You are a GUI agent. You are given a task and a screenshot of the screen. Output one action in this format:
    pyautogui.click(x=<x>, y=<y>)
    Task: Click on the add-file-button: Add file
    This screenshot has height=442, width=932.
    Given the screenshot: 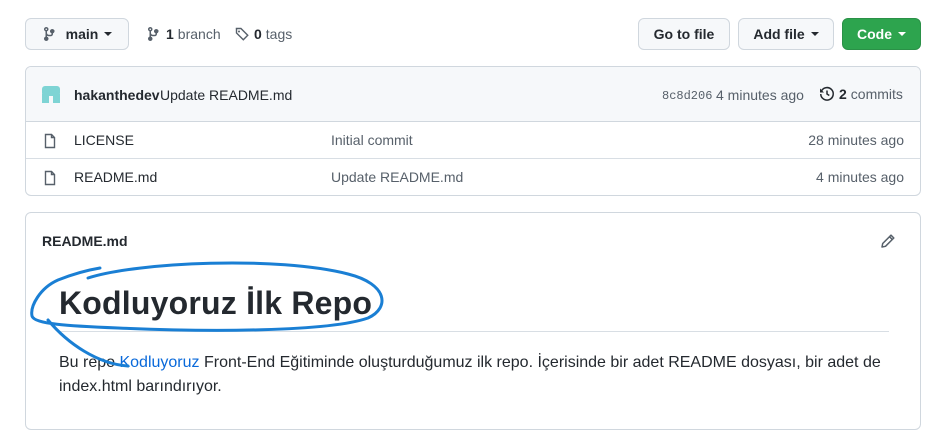 What is the action you would take?
    pyautogui.click(x=786, y=34)
    